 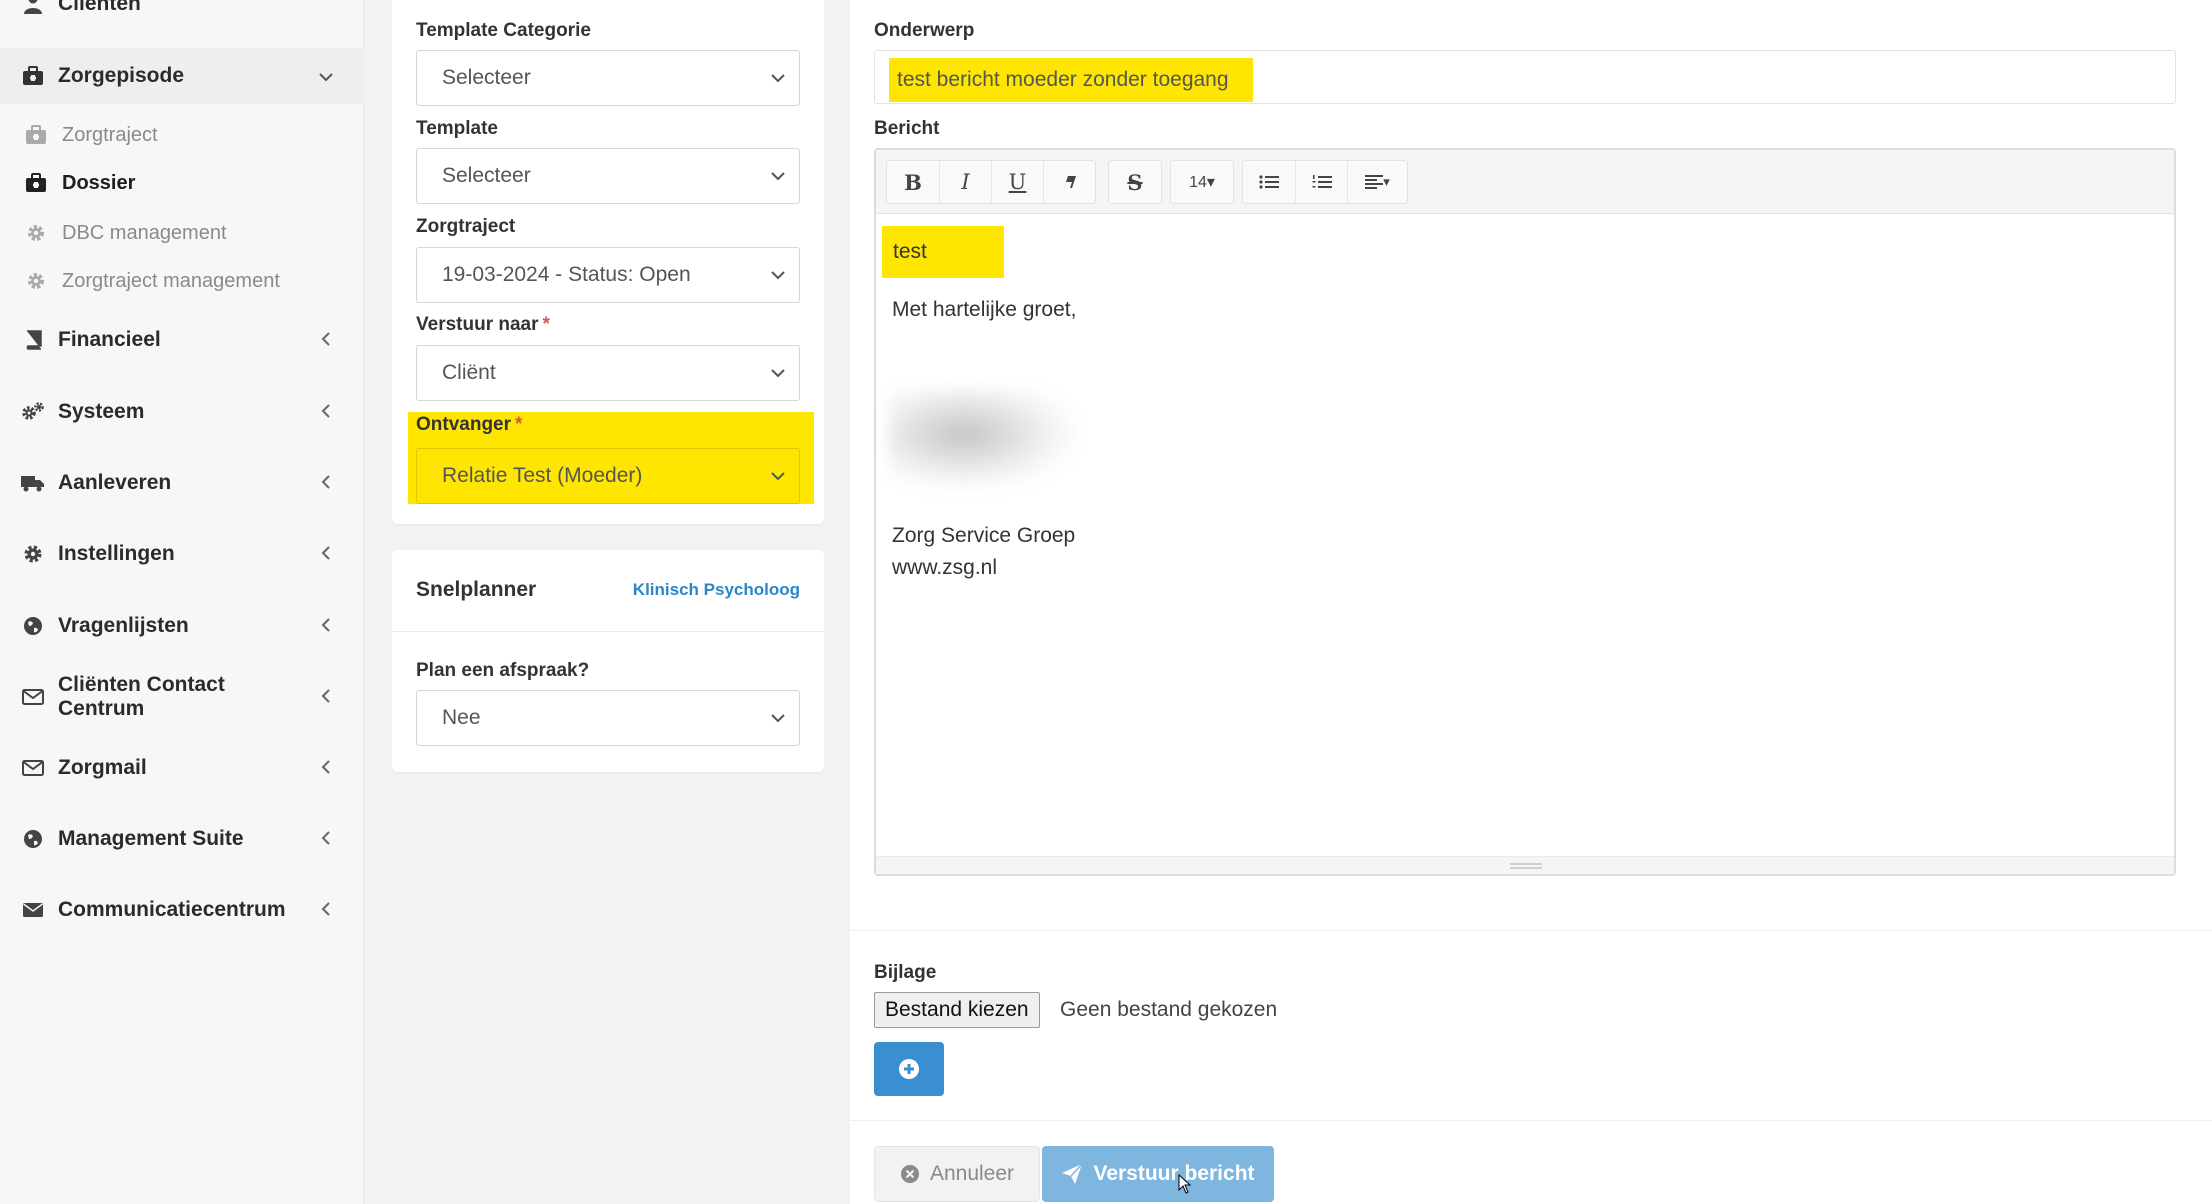 What do you see at coordinates (171, 280) in the screenshot?
I see `sidebar-item-label: Zorgtraject management` at bounding box center [171, 280].